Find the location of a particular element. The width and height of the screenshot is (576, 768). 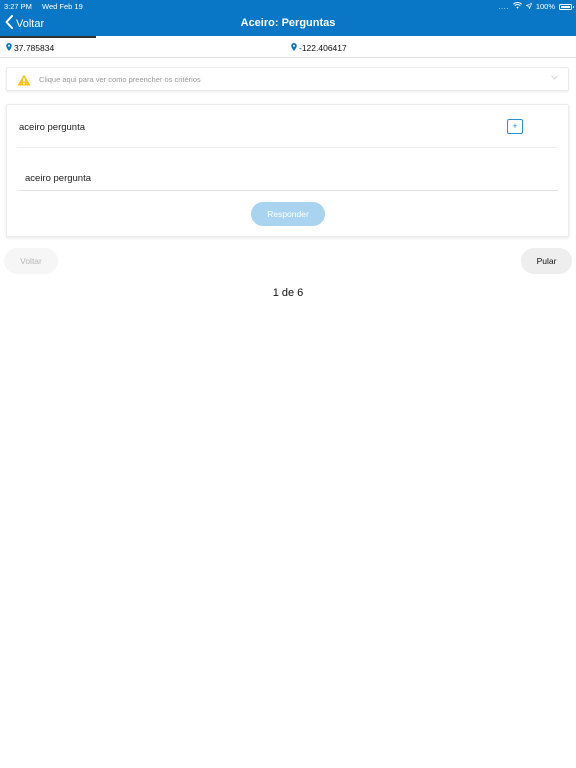

previous-button: Voltar is located at coordinates (31, 261).